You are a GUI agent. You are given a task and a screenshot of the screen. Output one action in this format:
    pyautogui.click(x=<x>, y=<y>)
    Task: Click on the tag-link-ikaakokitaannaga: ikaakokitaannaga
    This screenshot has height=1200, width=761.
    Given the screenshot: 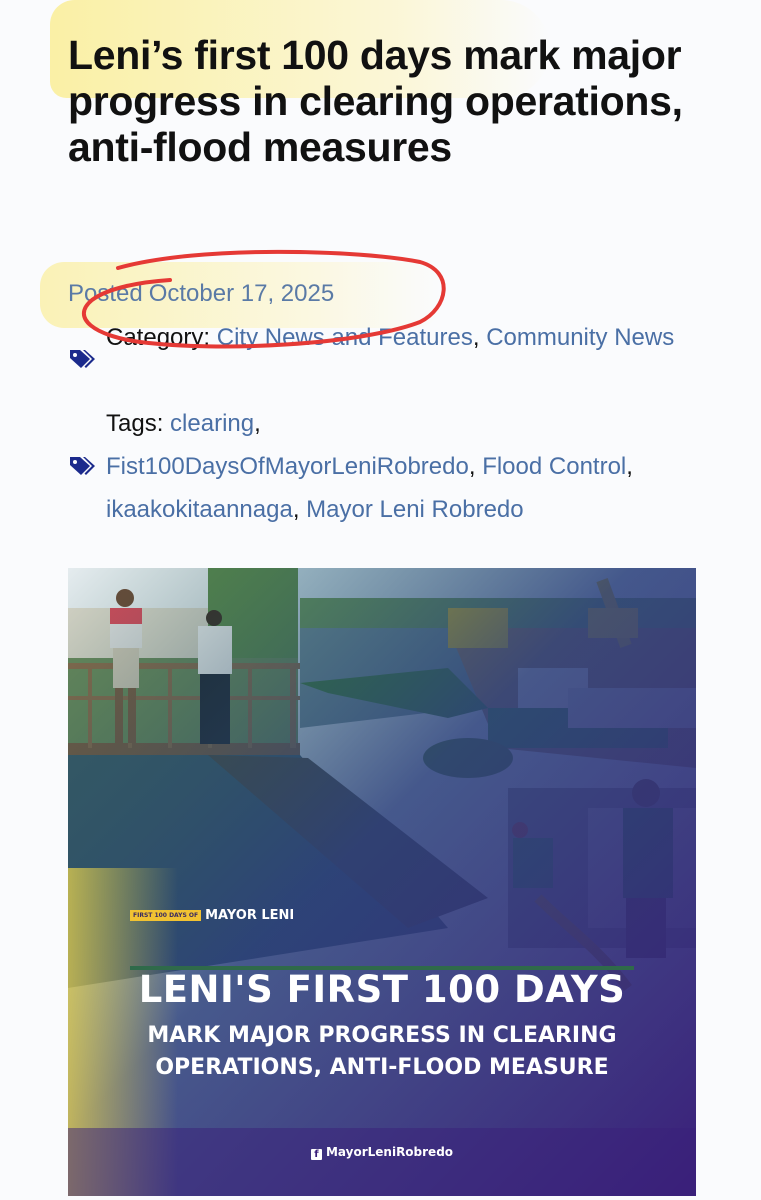 What is the action you would take?
    pyautogui.click(x=199, y=509)
    